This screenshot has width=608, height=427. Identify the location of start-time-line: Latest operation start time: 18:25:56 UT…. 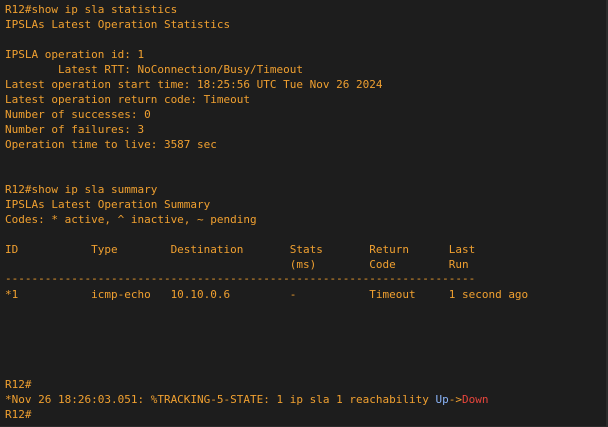
(194, 84).